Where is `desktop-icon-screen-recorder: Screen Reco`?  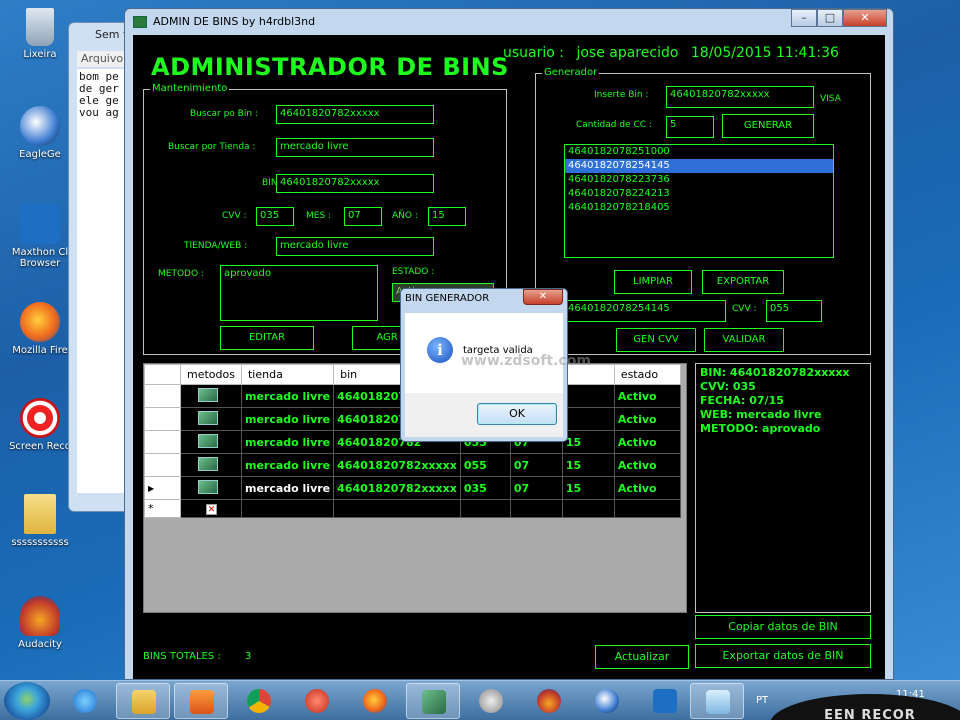 desktop-icon-screen-recorder: Screen Reco is located at coordinates (40, 425).